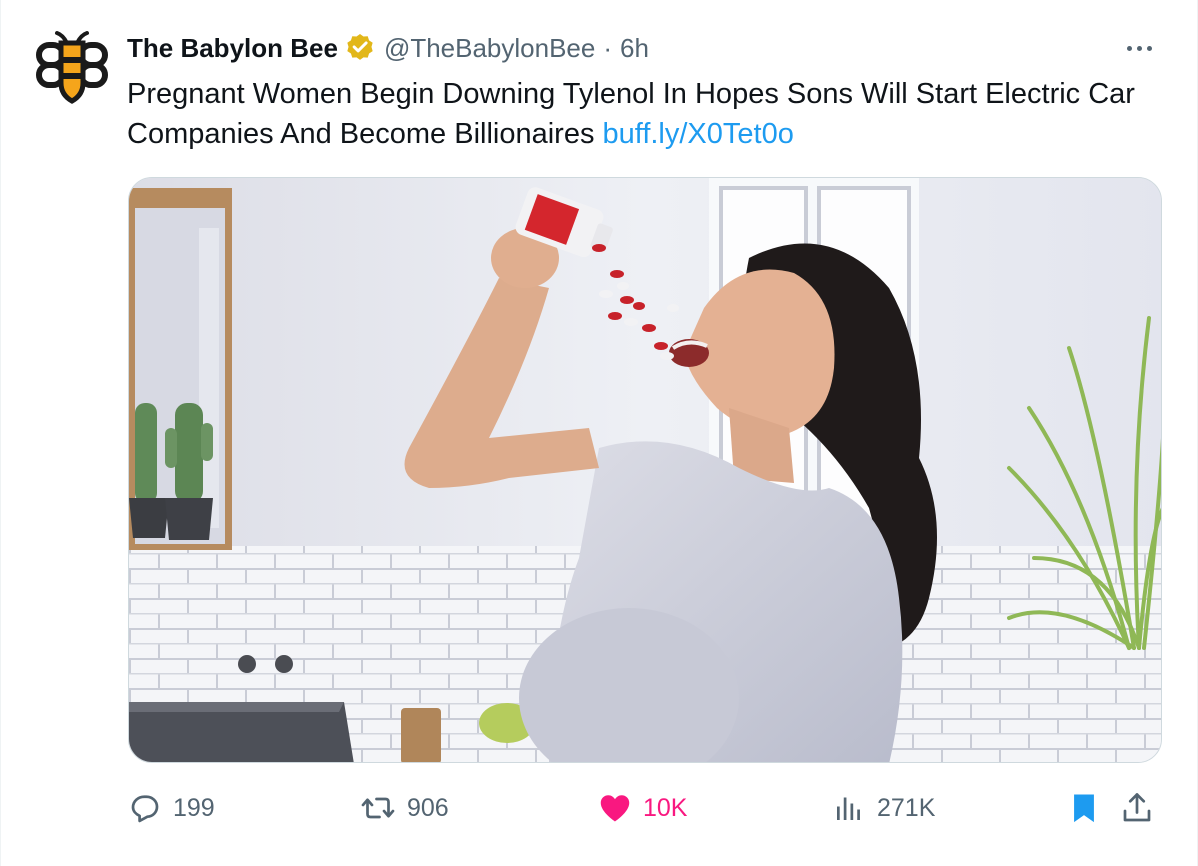 This screenshot has height=866, width=1198. What do you see at coordinates (489, 48) in the screenshot?
I see `author-handle: @TheBabylonBee` at bounding box center [489, 48].